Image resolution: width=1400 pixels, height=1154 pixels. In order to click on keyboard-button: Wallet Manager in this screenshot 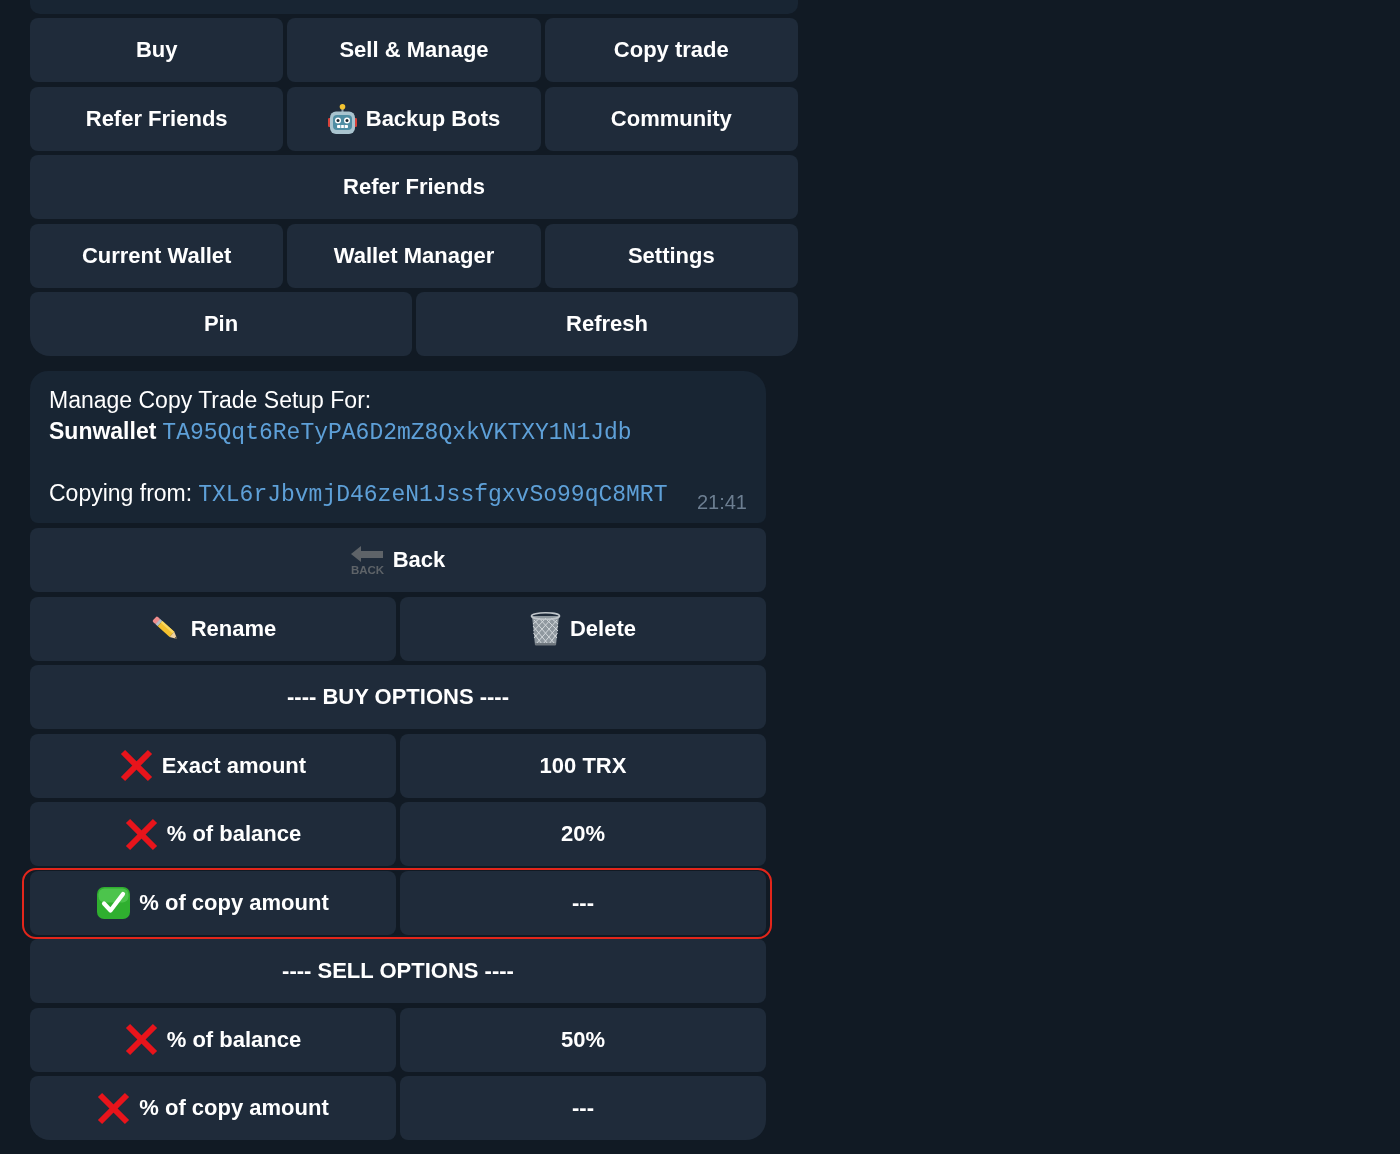, I will do `click(414, 255)`.